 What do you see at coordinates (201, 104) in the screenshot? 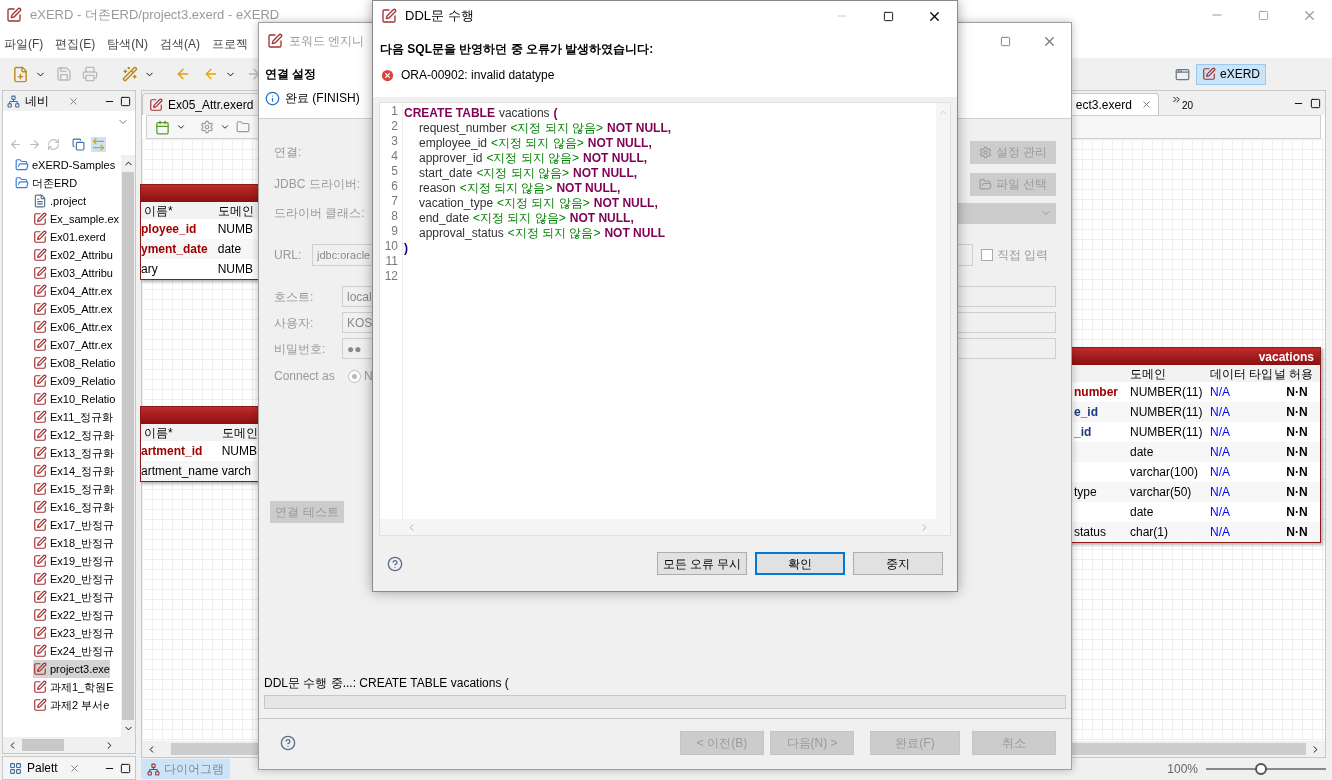
I see `editor-tab: Ex05_Attr.exerd` at bounding box center [201, 104].